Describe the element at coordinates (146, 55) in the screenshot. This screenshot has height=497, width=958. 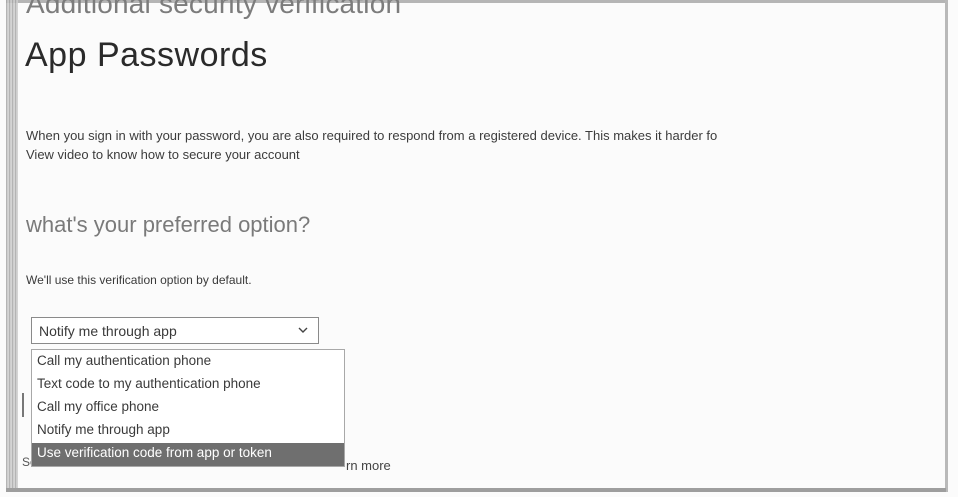
I see `page-title: App Passwords` at that location.